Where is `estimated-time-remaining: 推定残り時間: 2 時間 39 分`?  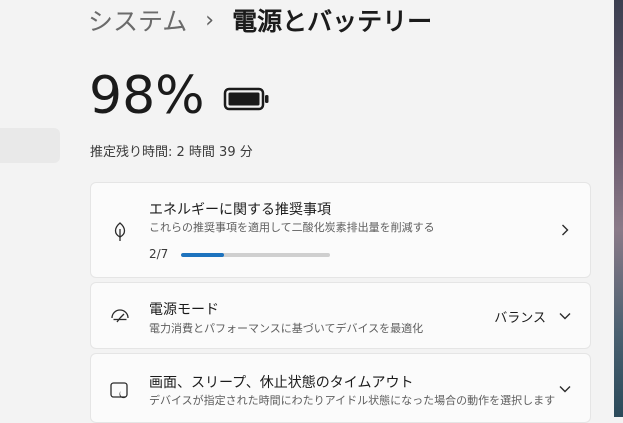 estimated-time-remaining: 推定残り時間: 2 時間 39 分 is located at coordinates (171, 152).